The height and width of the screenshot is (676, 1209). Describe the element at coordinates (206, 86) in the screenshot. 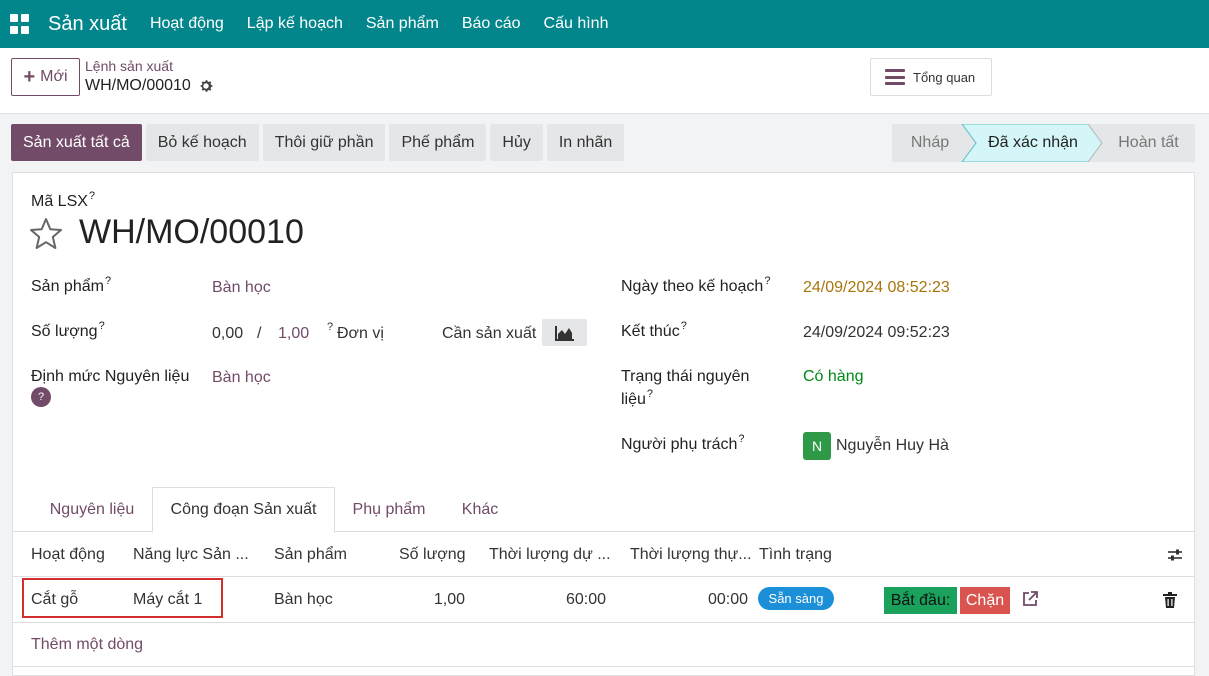

I see `gear-icon` at that location.